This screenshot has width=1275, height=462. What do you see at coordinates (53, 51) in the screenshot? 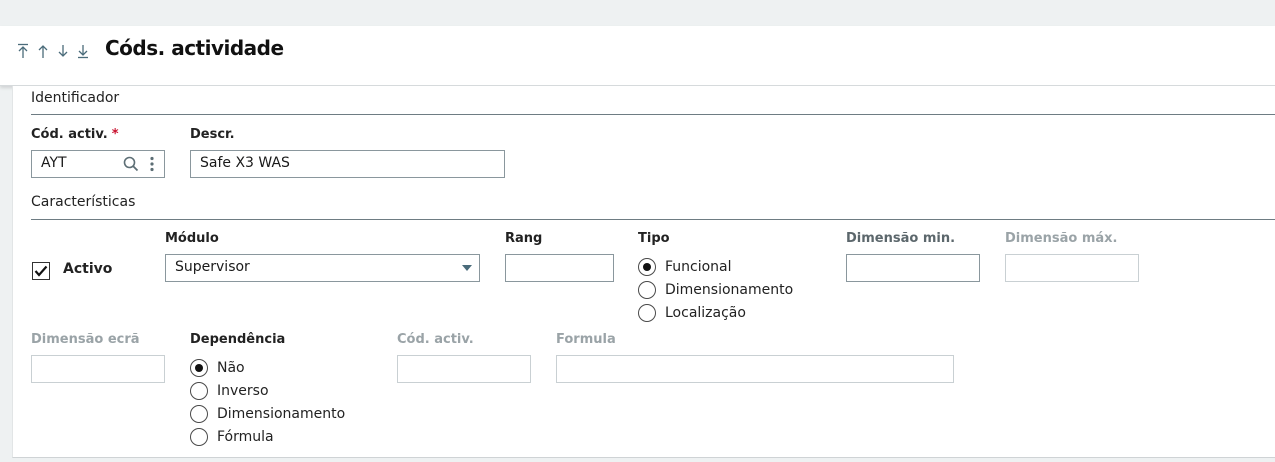
I see `record-navigation` at bounding box center [53, 51].